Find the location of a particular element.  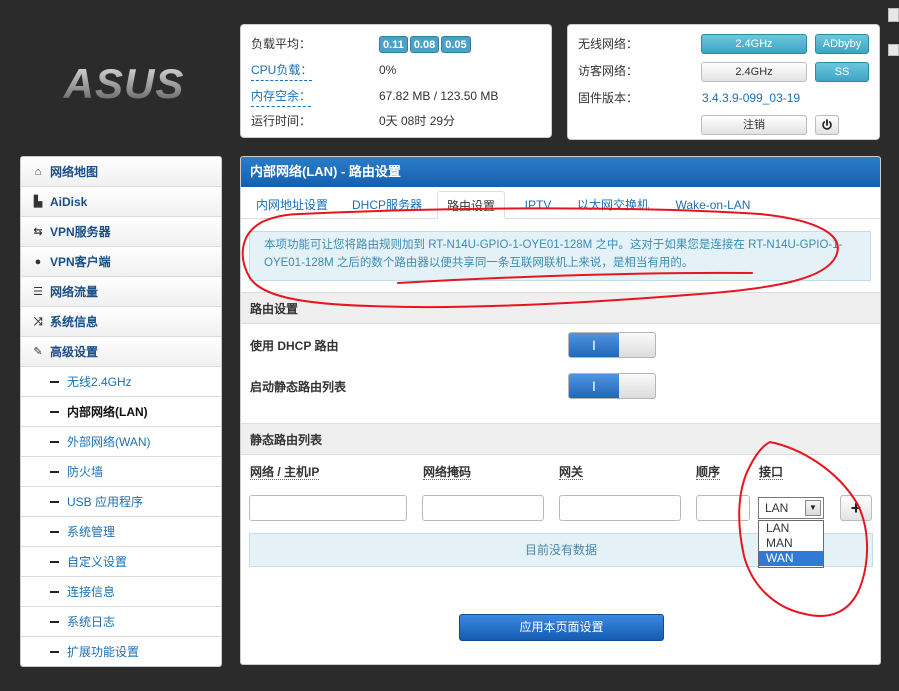

cpu-load-value: 0% is located at coordinates (388, 70).